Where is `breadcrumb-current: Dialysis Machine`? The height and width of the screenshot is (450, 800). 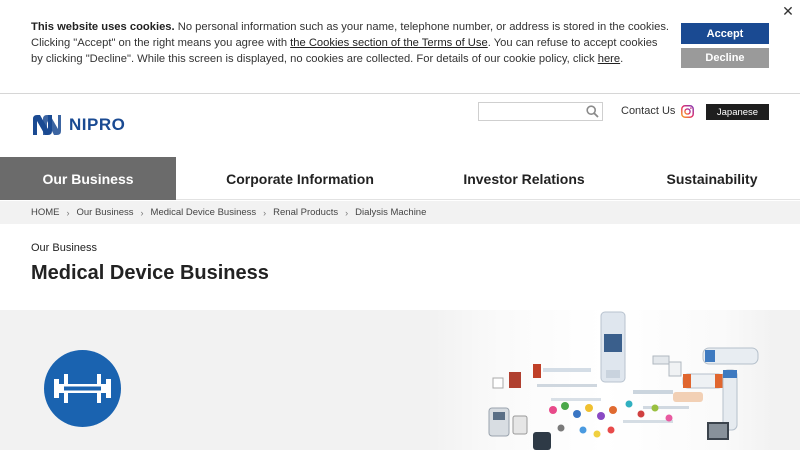
breadcrumb-current: Dialysis Machine is located at coordinates (391, 212).